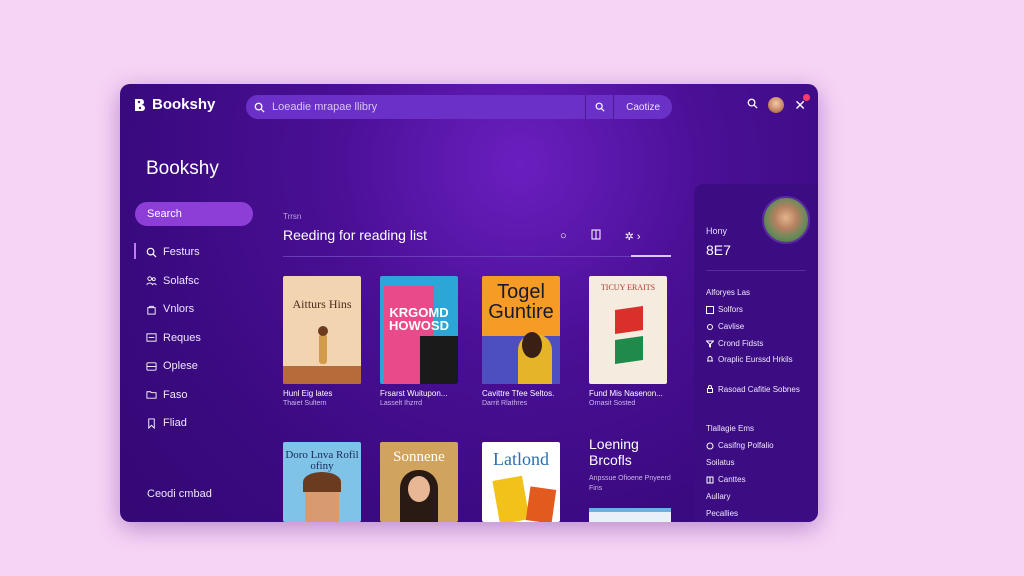 The width and height of the screenshot is (1024, 576). Describe the element at coordinates (563, 236) in the screenshot. I see `circle-icon: ○` at that location.